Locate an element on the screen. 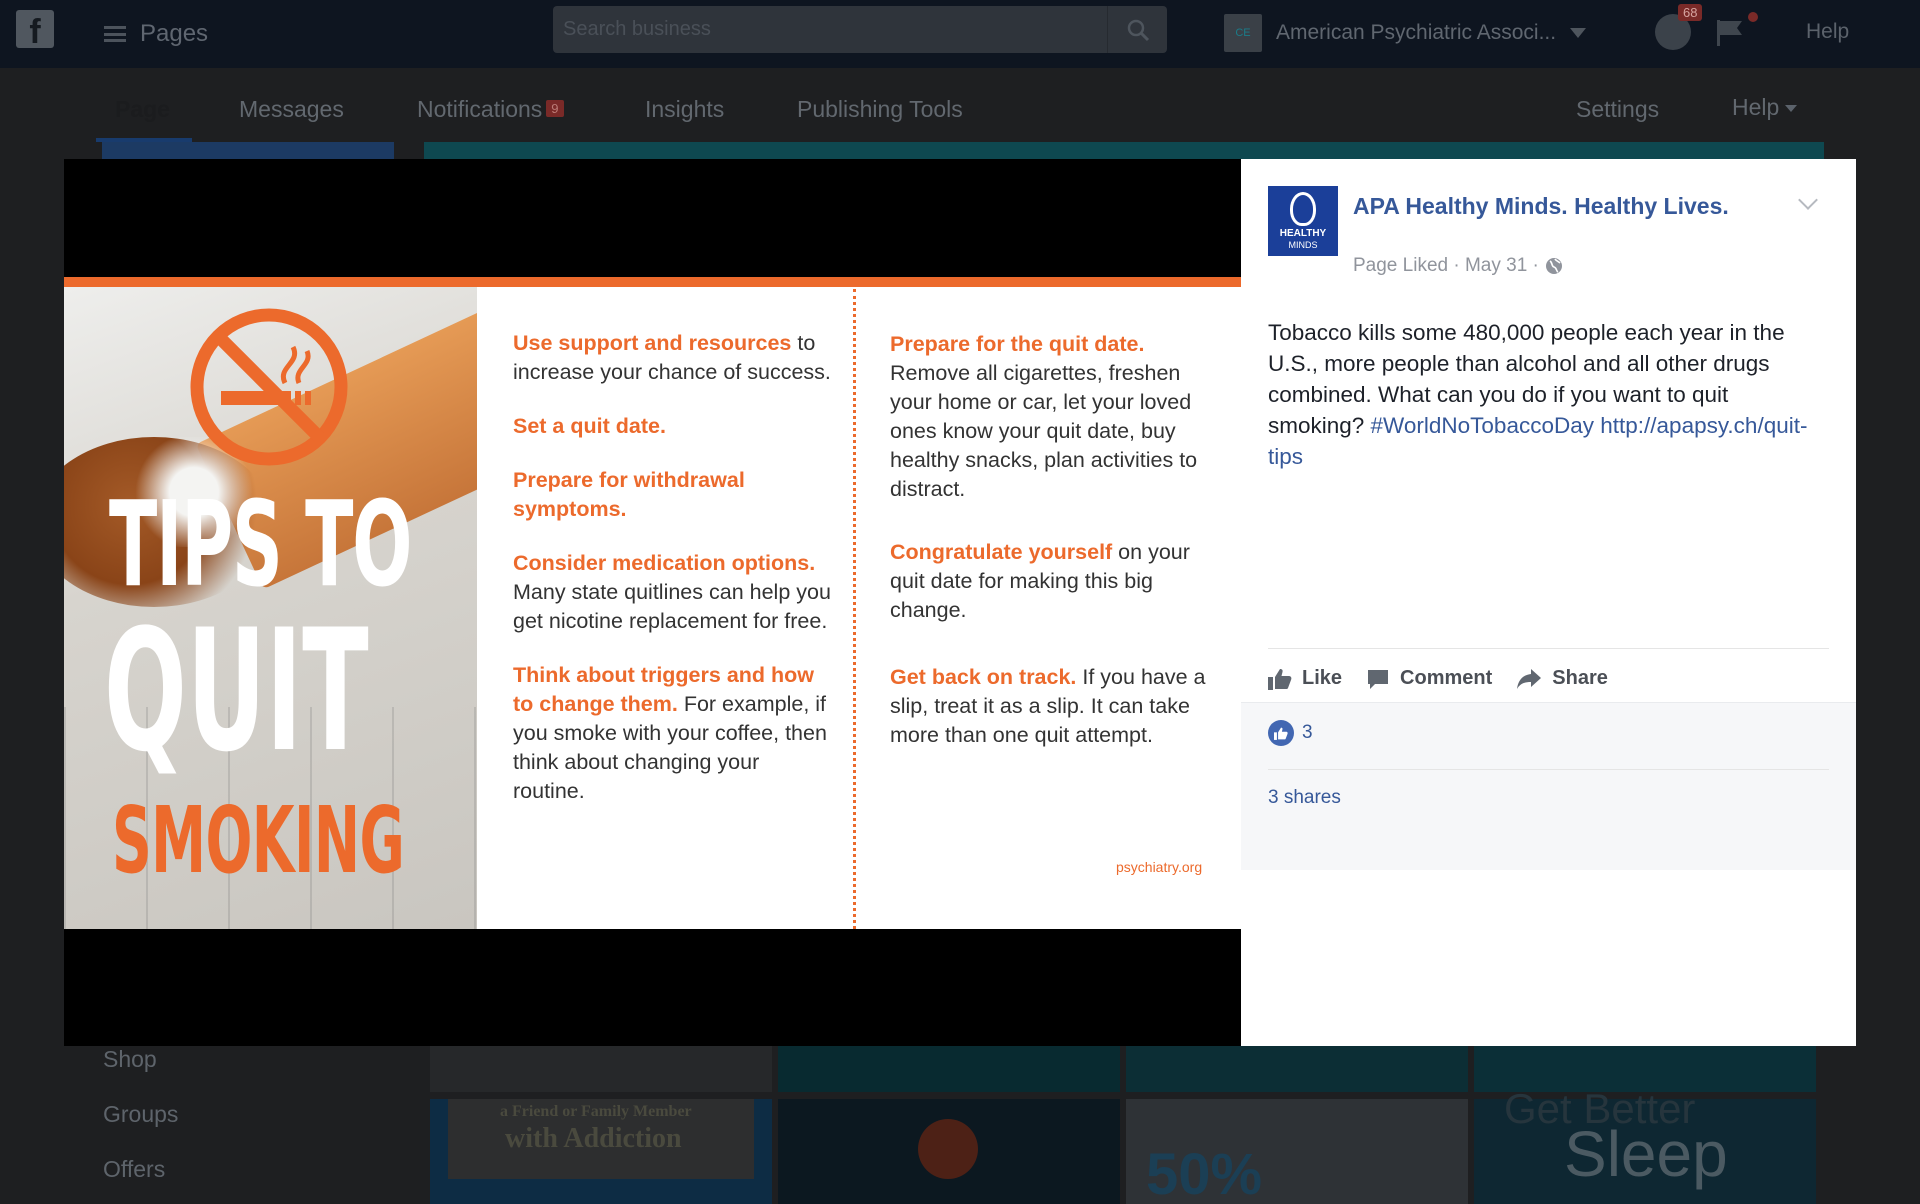  hamburger-icon is located at coordinates (115, 34).